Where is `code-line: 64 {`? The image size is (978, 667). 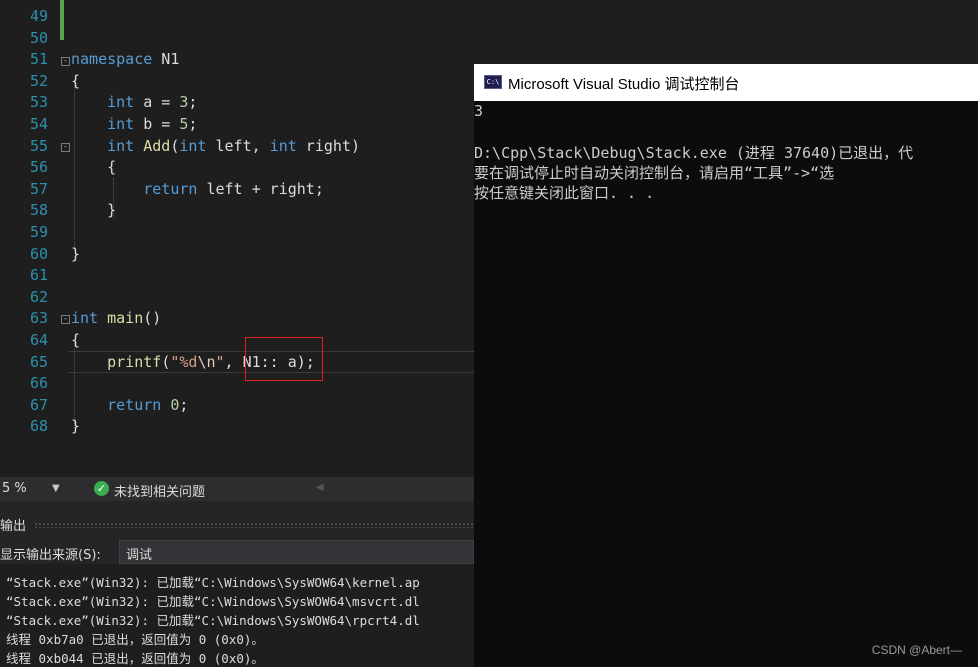
code-line: 64 { is located at coordinates (237, 340).